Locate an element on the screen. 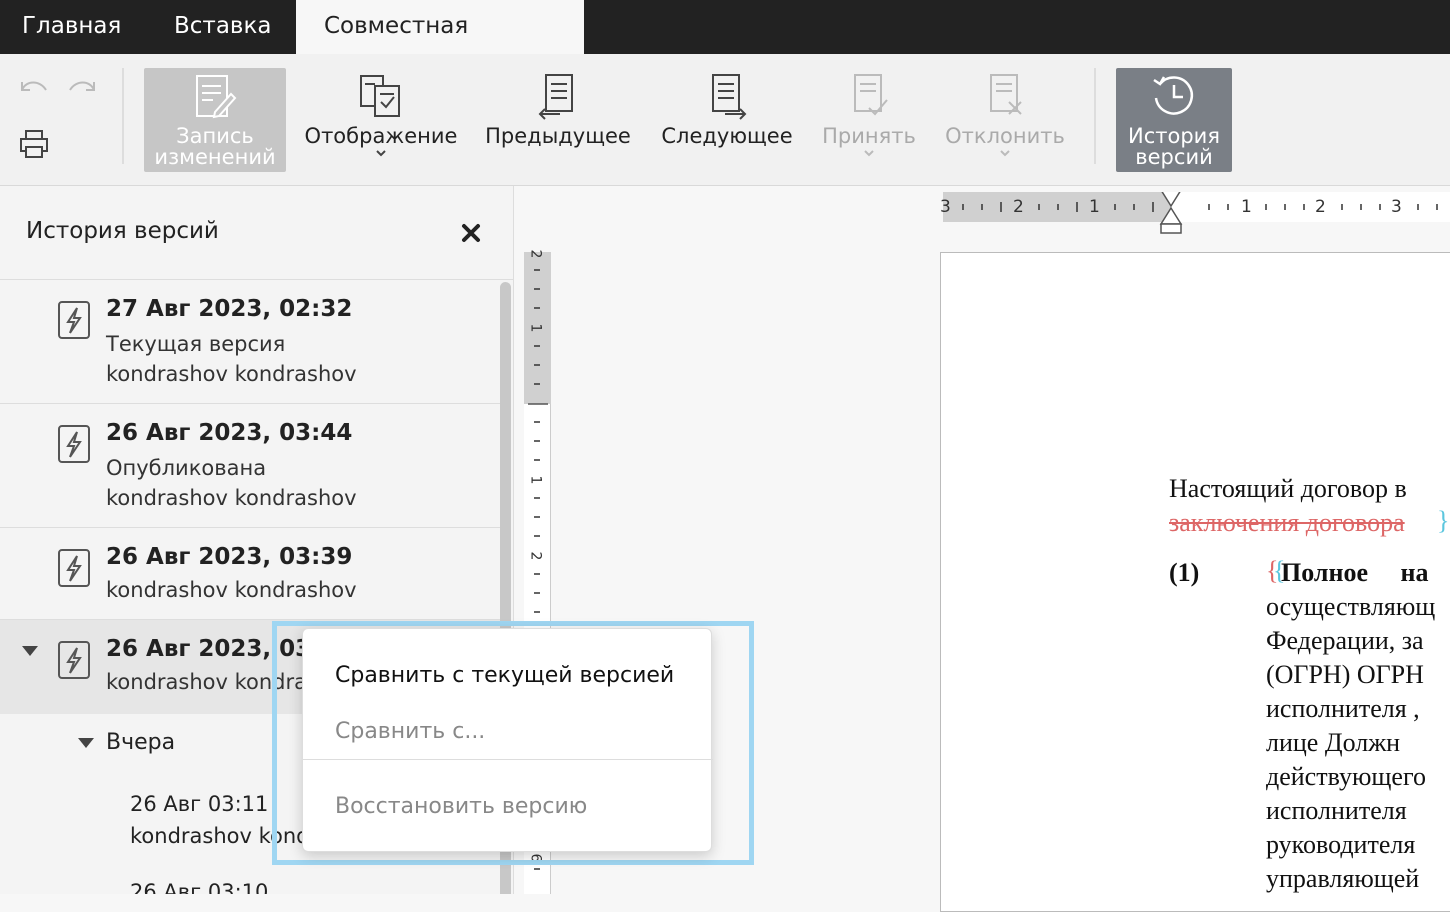  version-label: Текущая версия is located at coordinates (196, 344).